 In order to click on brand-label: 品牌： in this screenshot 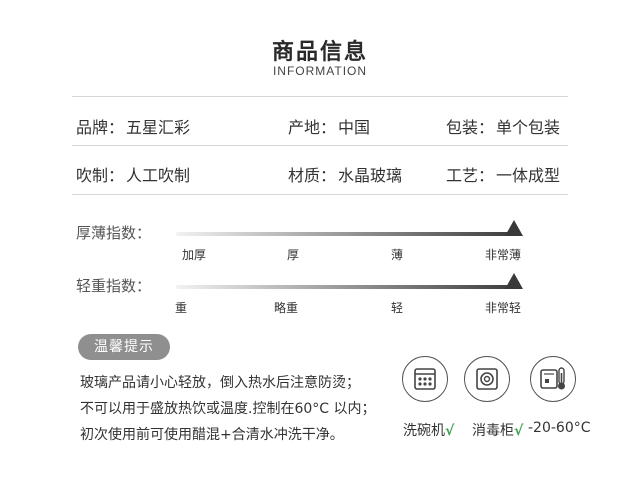, I will do `click(100, 127)`.